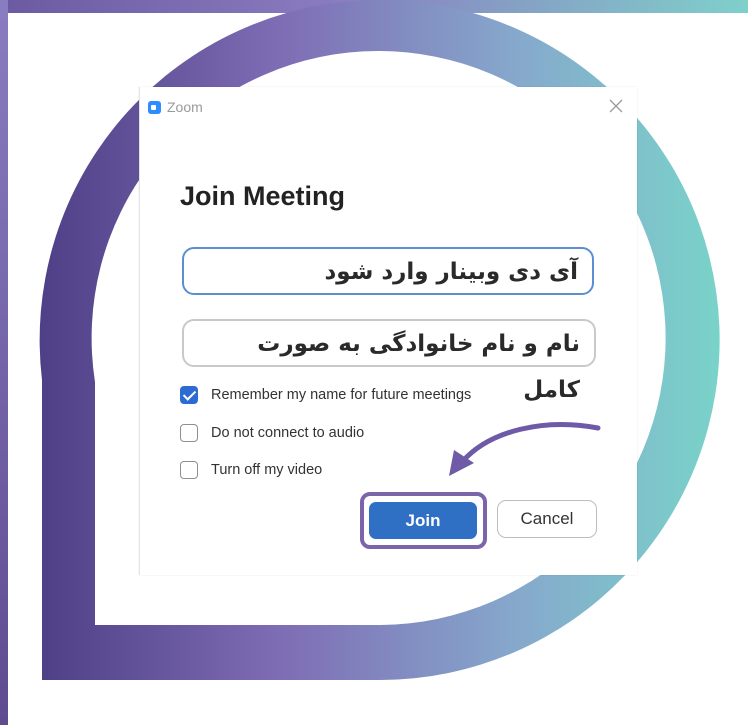 This screenshot has height=725, width=748. Describe the element at coordinates (267, 470) in the screenshot. I see `video-off-label: Turn off my video` at that location.